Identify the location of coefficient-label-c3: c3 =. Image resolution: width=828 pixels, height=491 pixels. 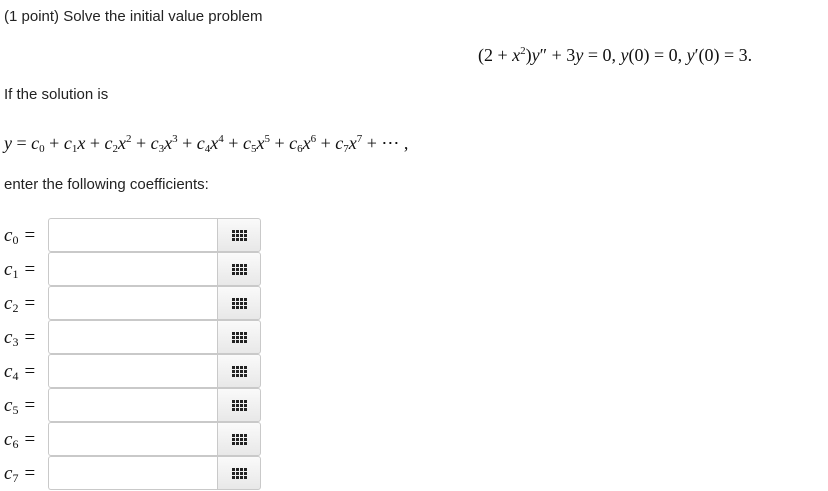
(20, 338).